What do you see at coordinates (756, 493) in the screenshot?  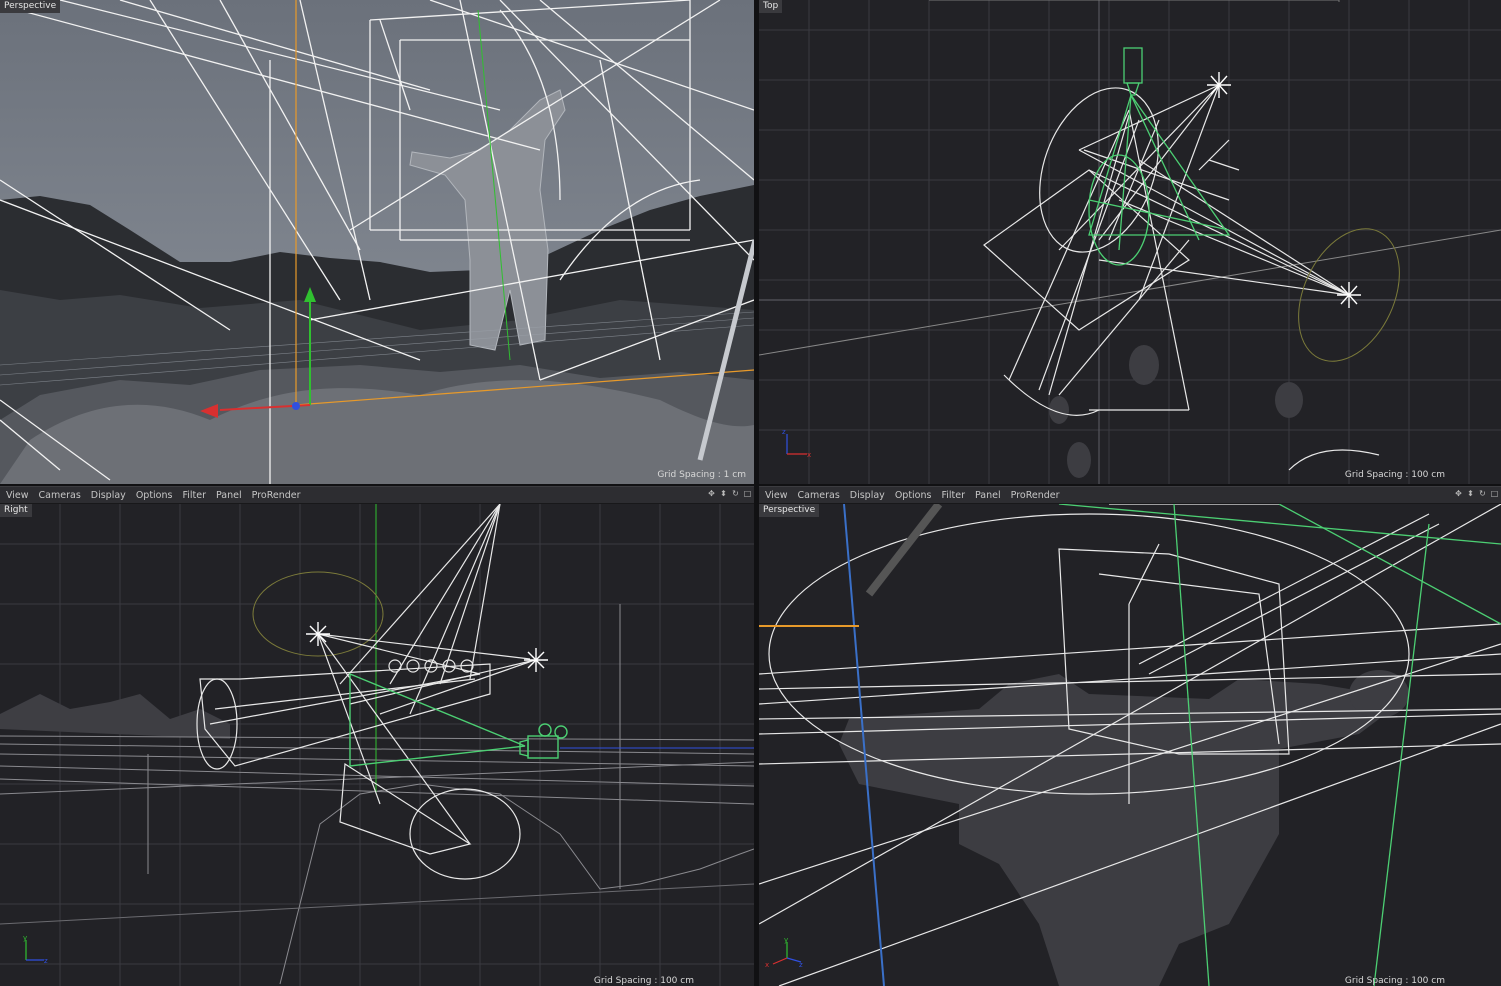 I see `viewport-divider-vertical` at bounding box center [756, 493].